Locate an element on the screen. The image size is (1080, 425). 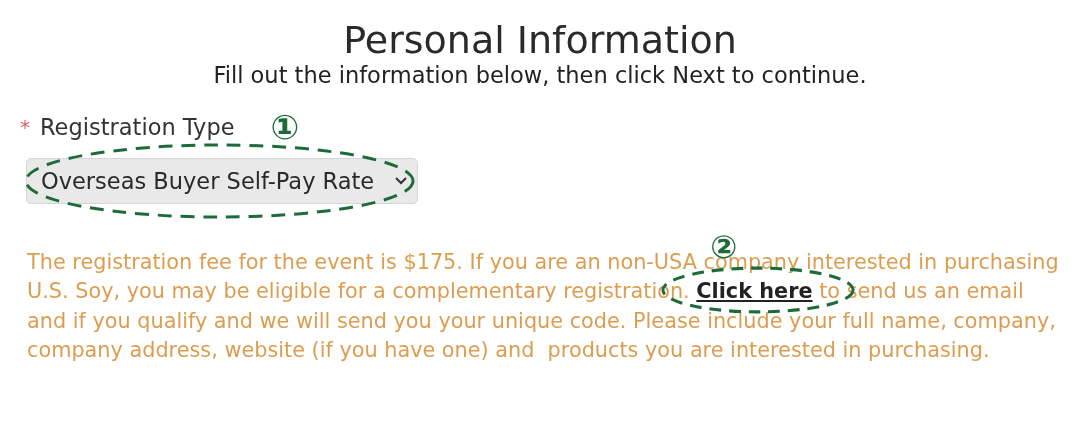
chevron-down-icon is located at coordinates (401, 181).